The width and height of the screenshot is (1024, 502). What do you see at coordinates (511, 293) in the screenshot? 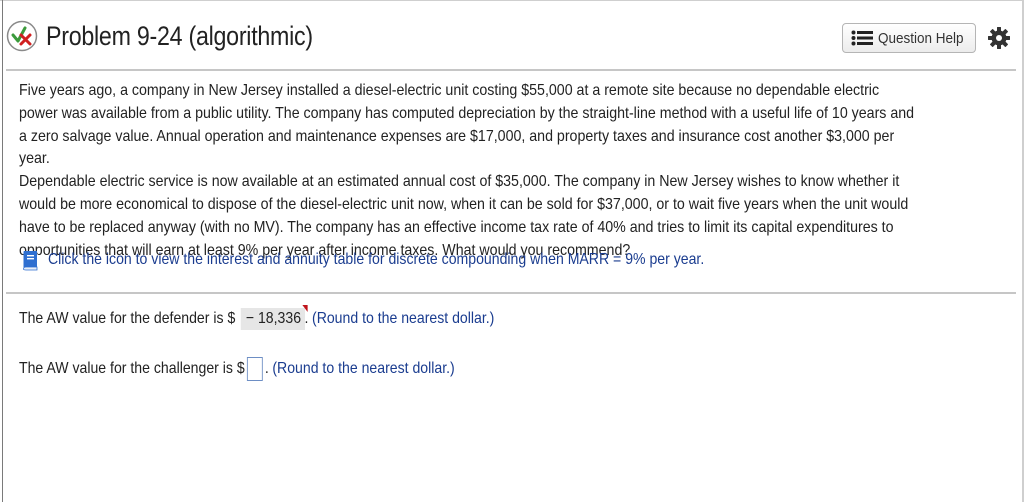
I see `section-divider` at bounding box center [511, 293].